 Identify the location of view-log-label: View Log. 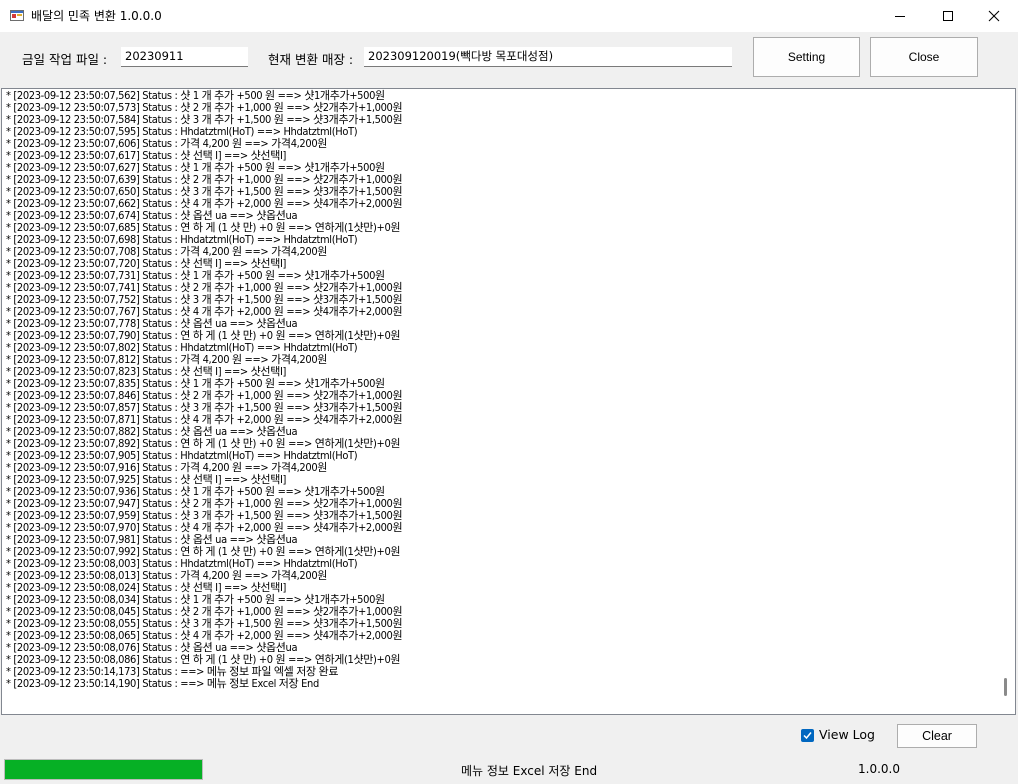
(847, 734).